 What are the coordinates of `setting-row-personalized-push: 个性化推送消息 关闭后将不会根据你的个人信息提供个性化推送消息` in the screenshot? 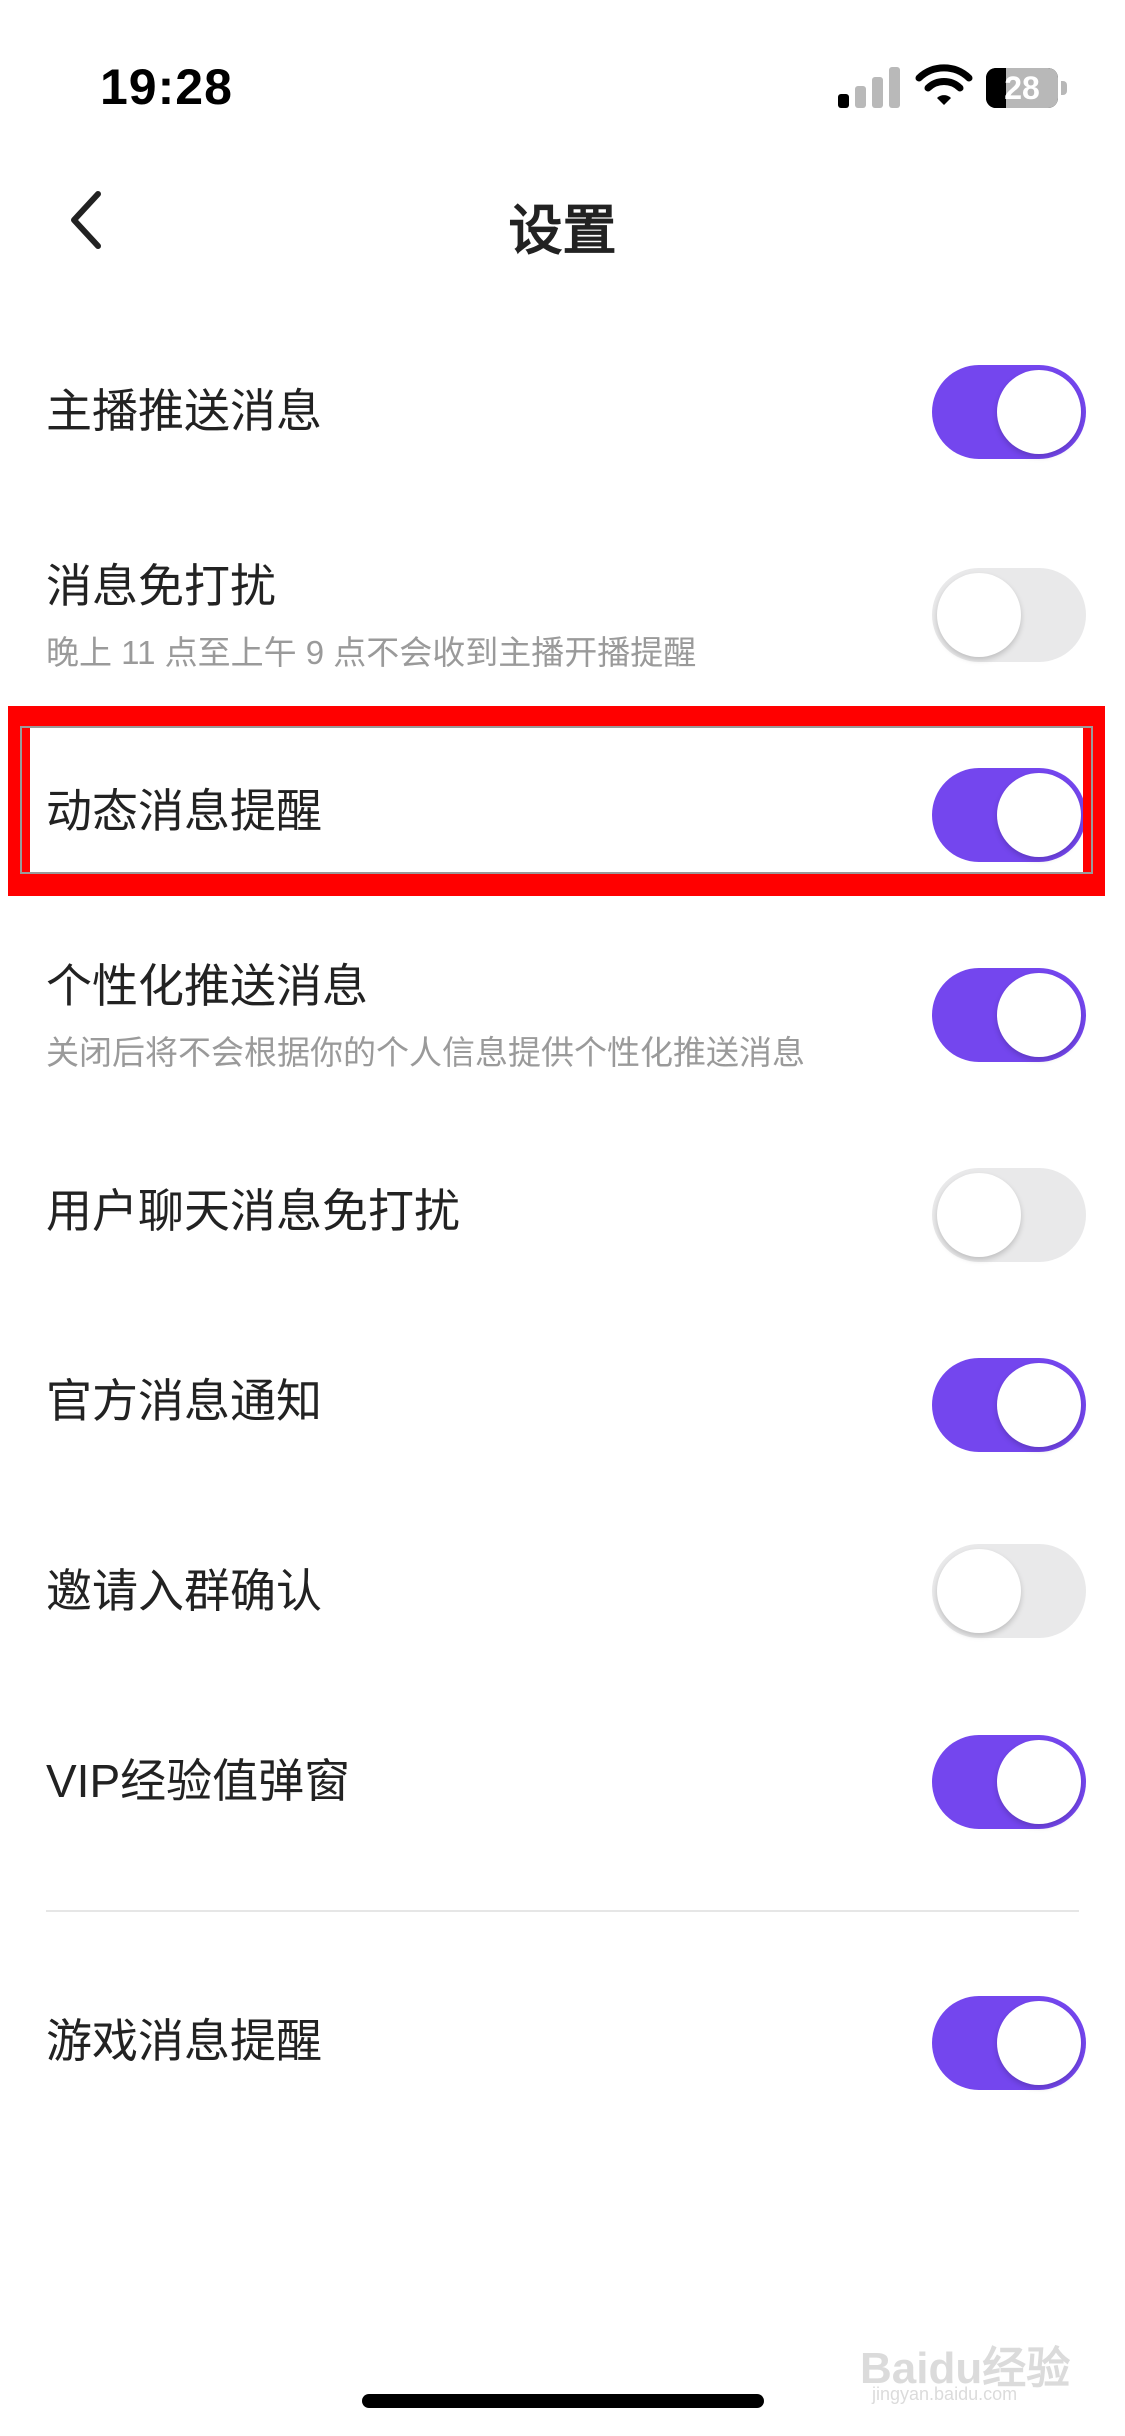 It's located at (562, 1015).